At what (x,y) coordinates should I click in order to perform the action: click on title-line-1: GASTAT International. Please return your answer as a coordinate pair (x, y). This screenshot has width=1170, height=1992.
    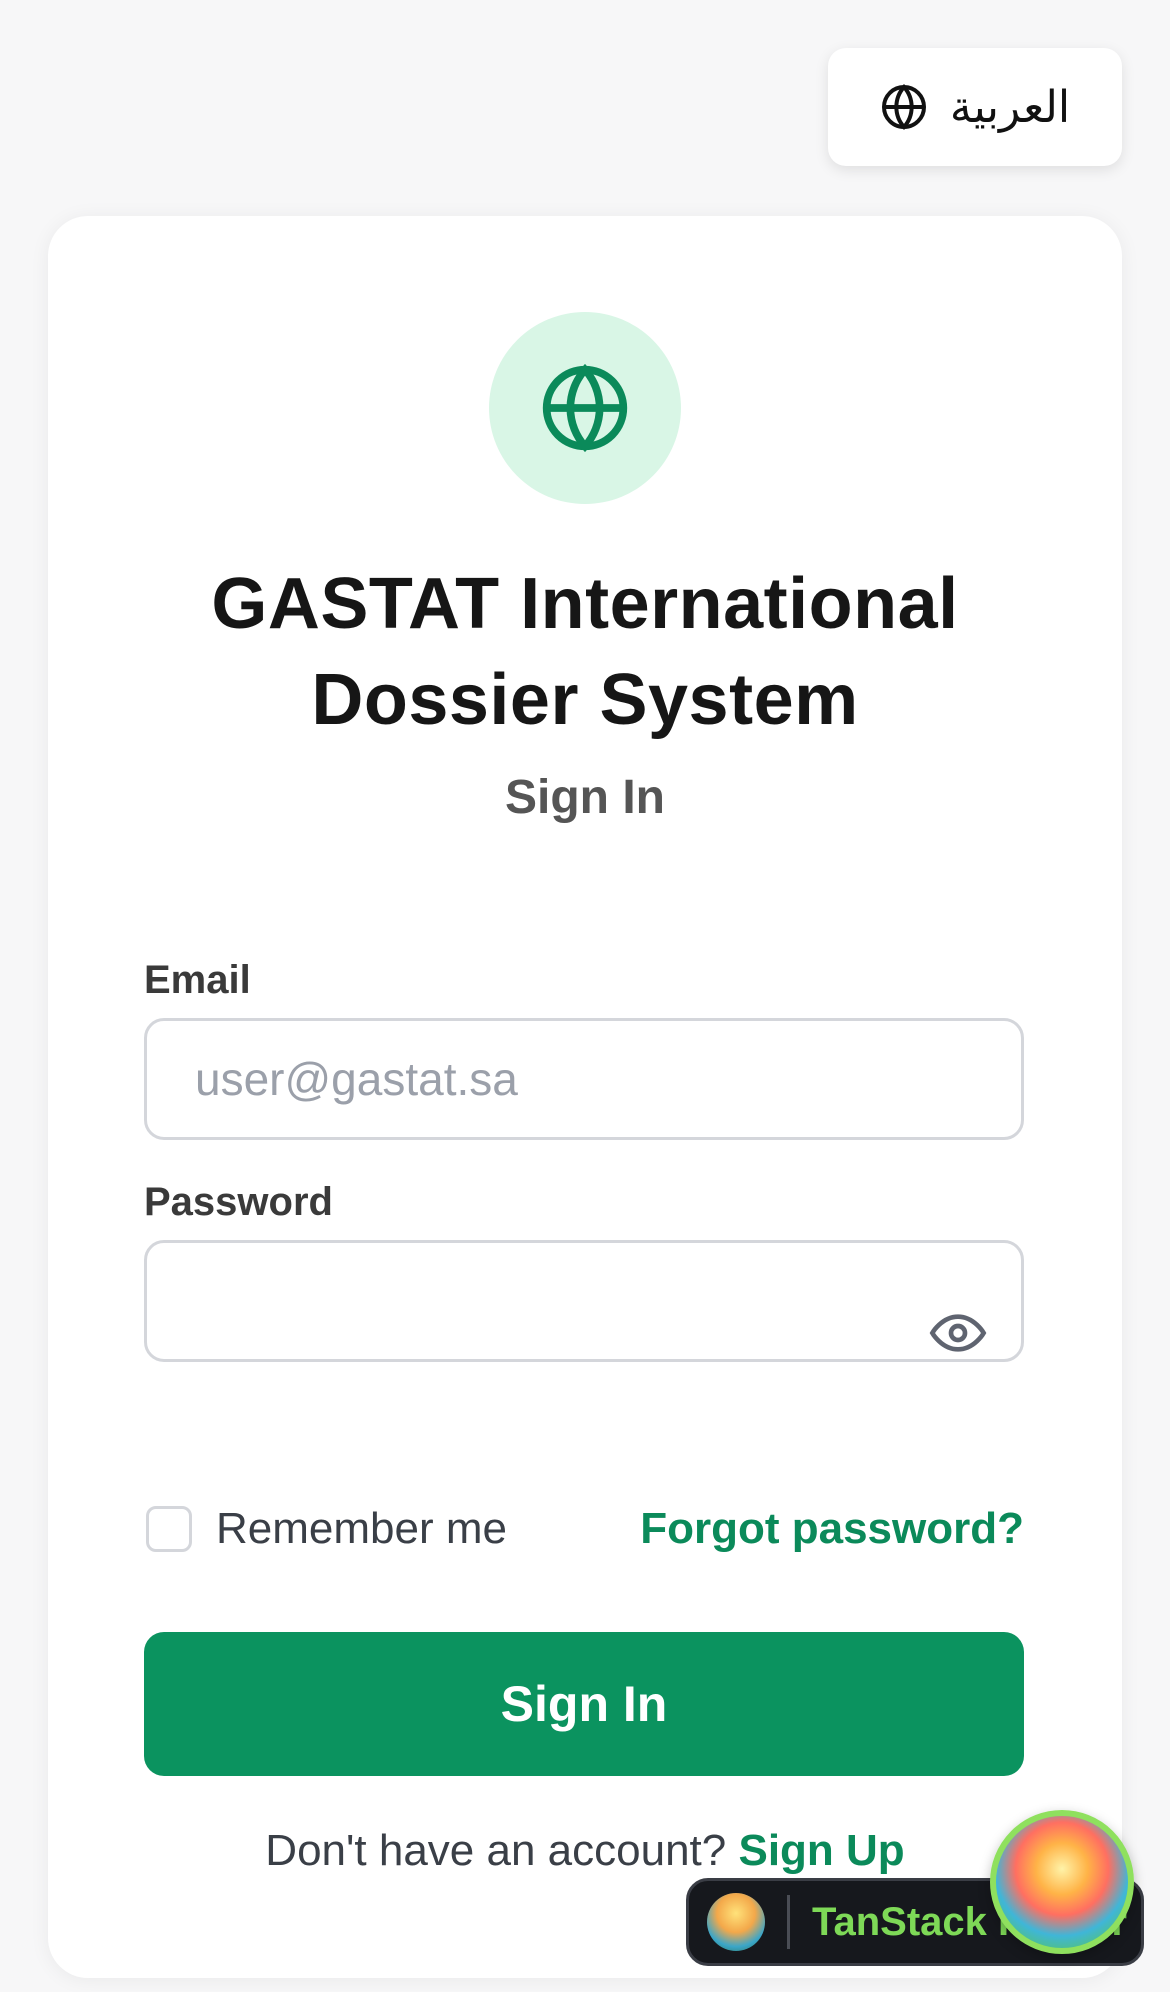
    Looking at the image, I should click on (585, 604).